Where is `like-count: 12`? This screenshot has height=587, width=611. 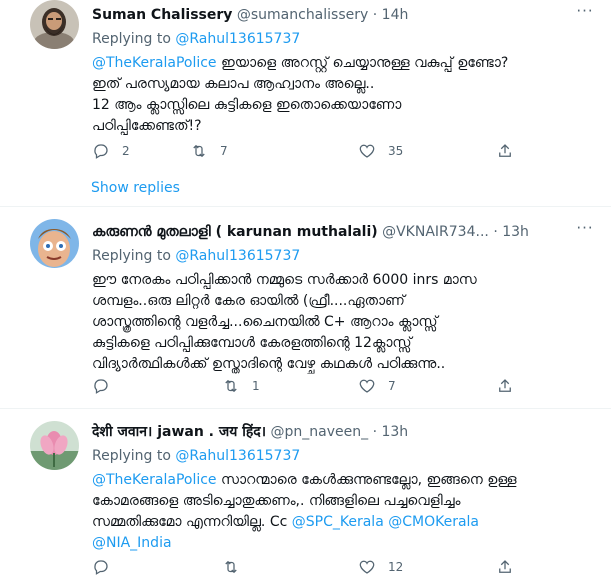
like-count: 12 is located at coordinates (396, 567).